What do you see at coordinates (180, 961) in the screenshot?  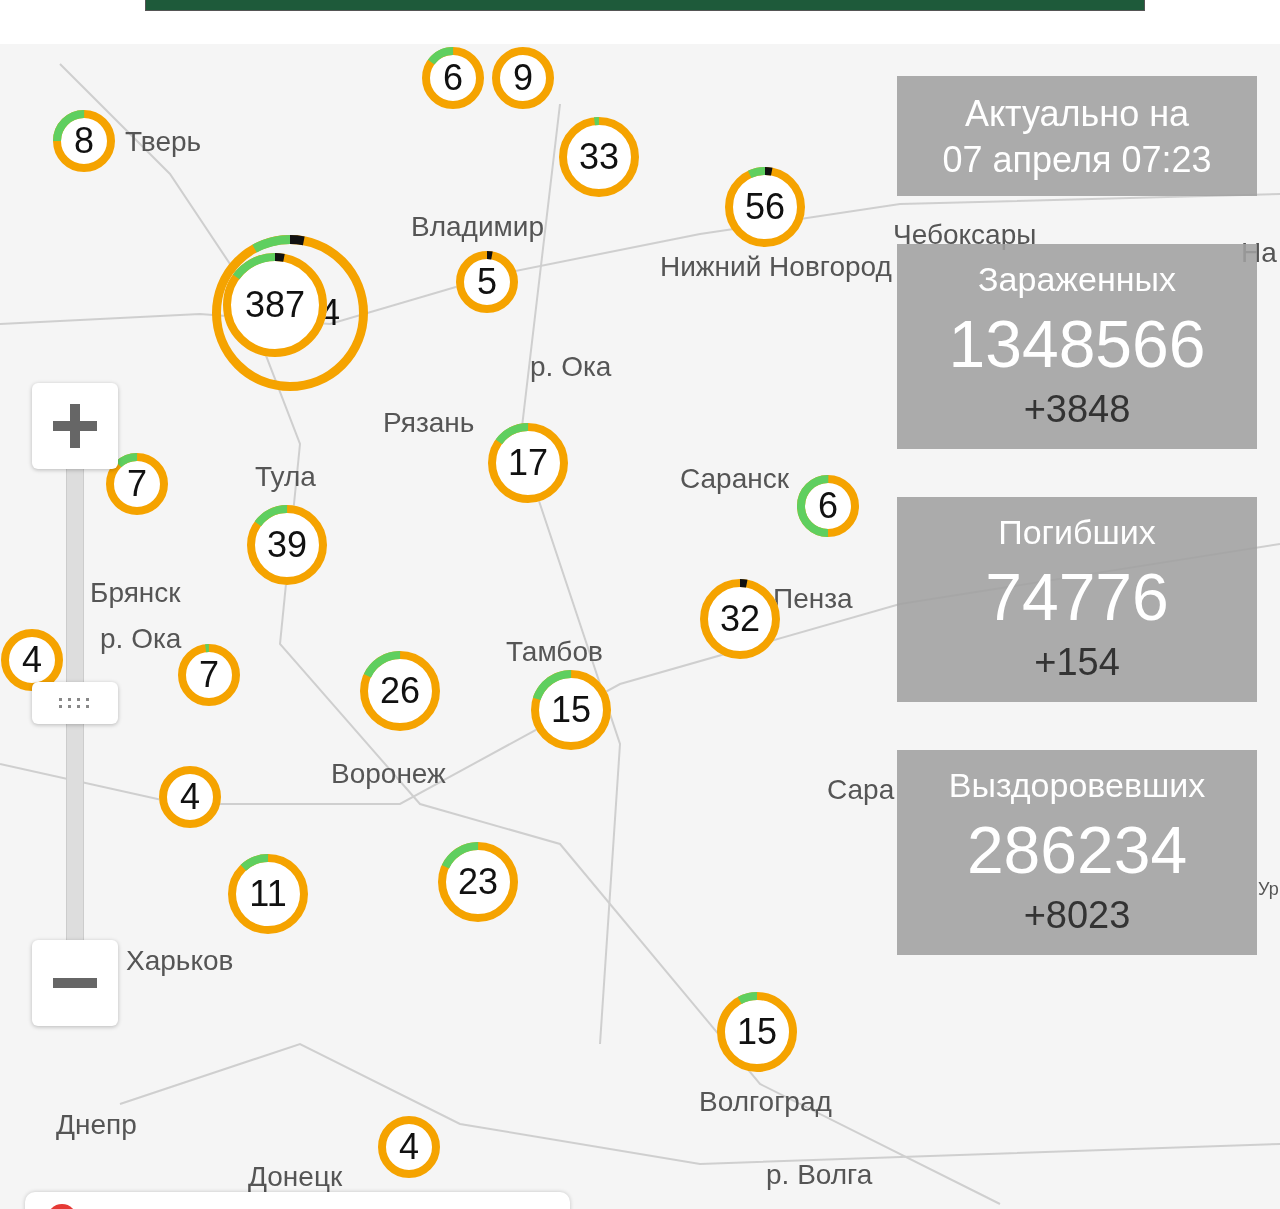 I see `city-label: Харьков` at bounding box center [180, 961].